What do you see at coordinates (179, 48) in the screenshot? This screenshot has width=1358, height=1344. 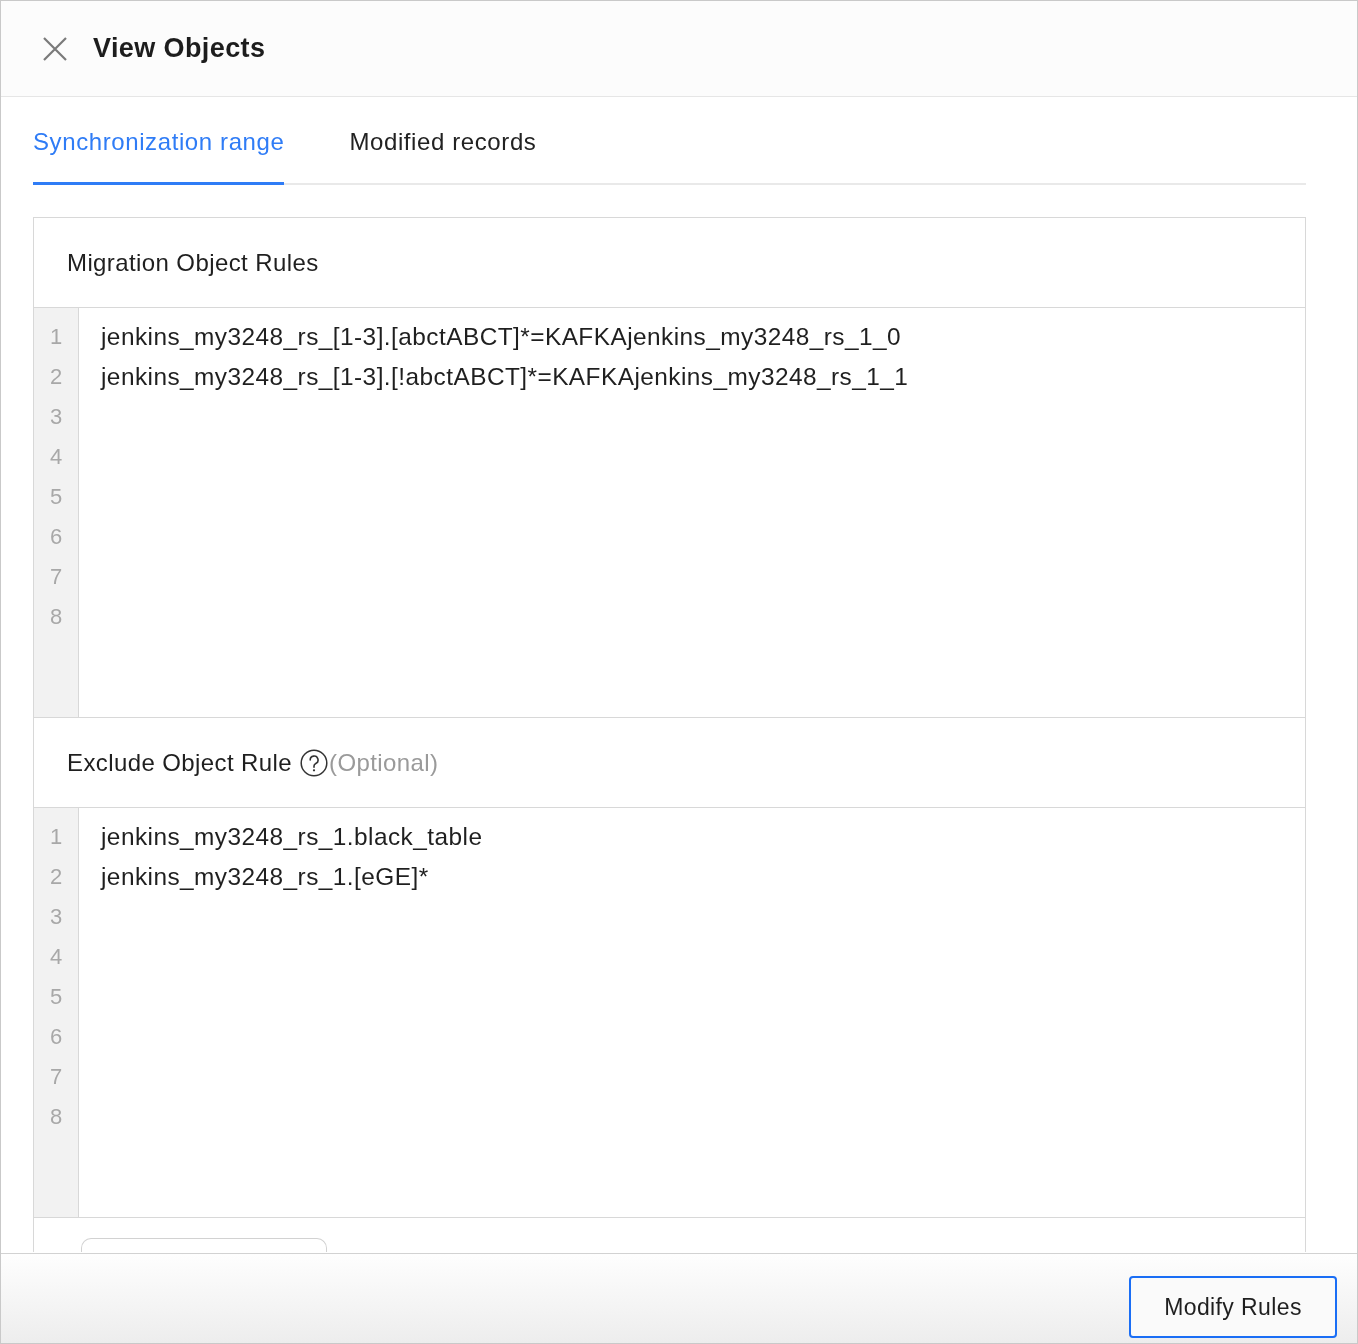 I see `dialog-title: View Objects` at bounding box center [179, 48].